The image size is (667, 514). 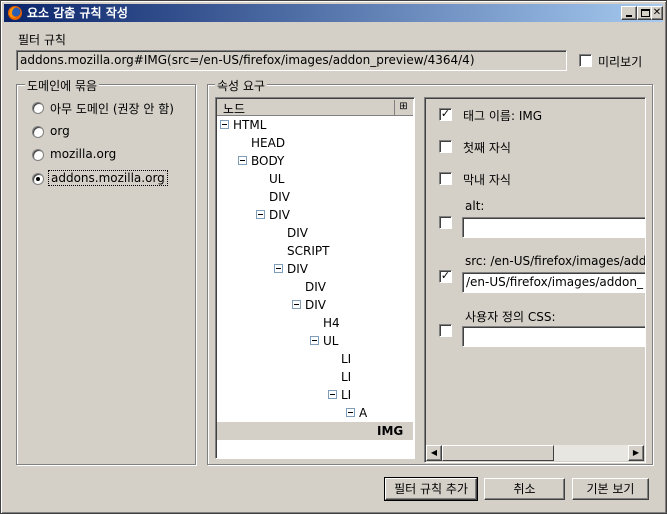 I want to click on title-bar: 요소 감춤 규칙 작성 ✕, so click(x=333, y=13).